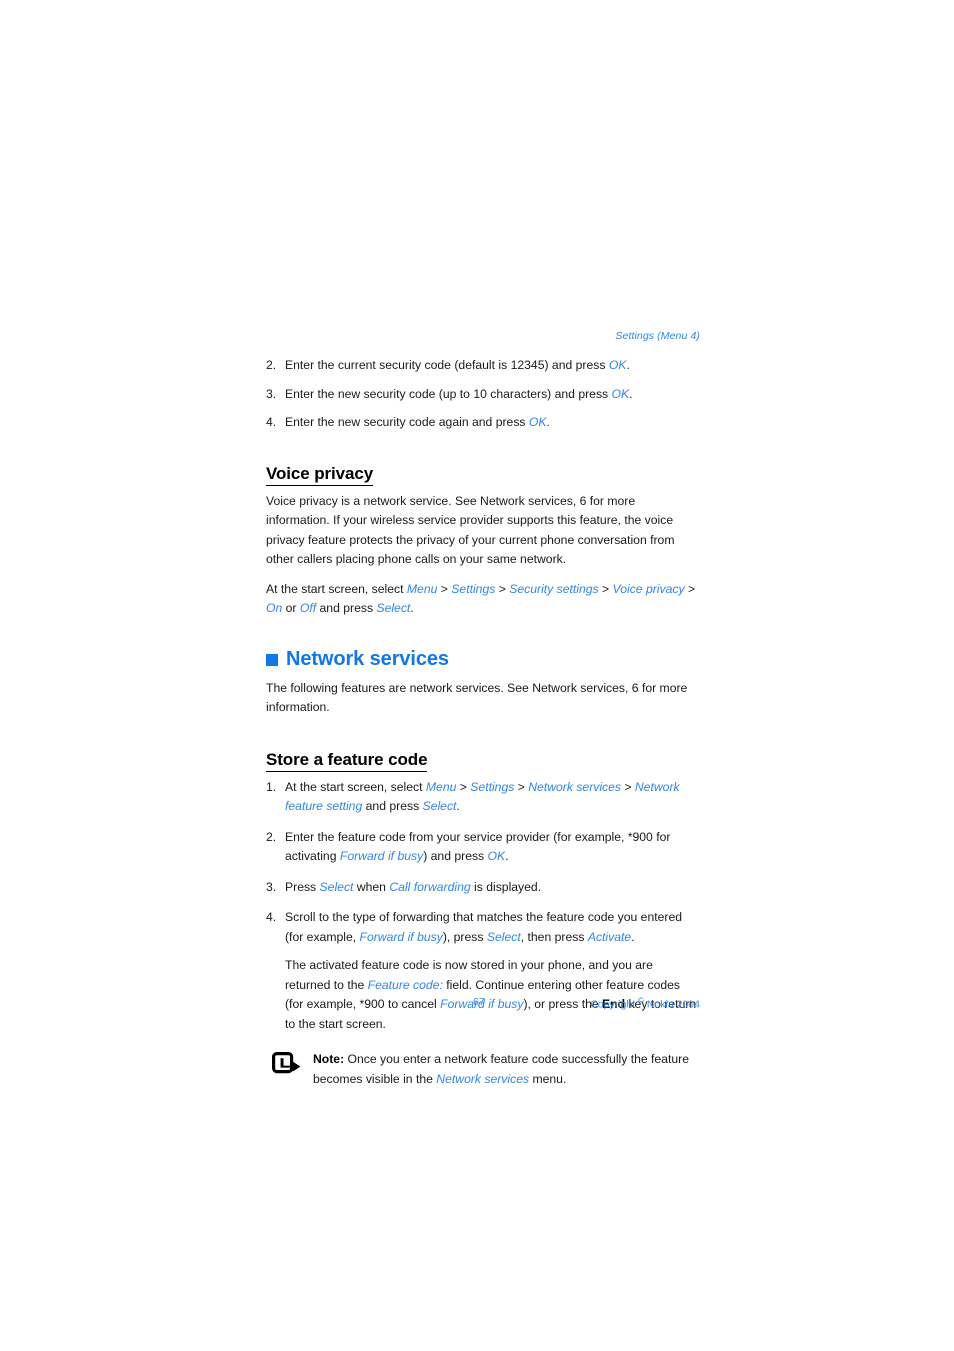 This screenshot has height=1351, width=954. What do you see at coordinates (287, 1064) in the screenshot?
I see `note-arrow-icon` at bounding box center [287, 1064].